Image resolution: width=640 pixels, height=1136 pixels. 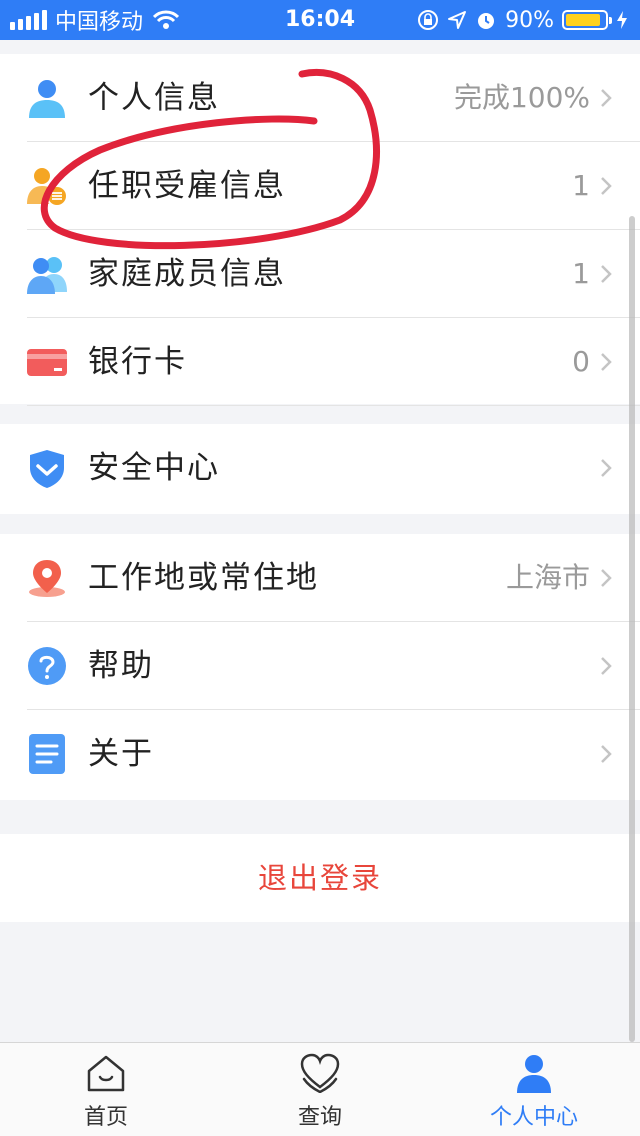 I want to click on employment-icon, so click(x=47, y=187).